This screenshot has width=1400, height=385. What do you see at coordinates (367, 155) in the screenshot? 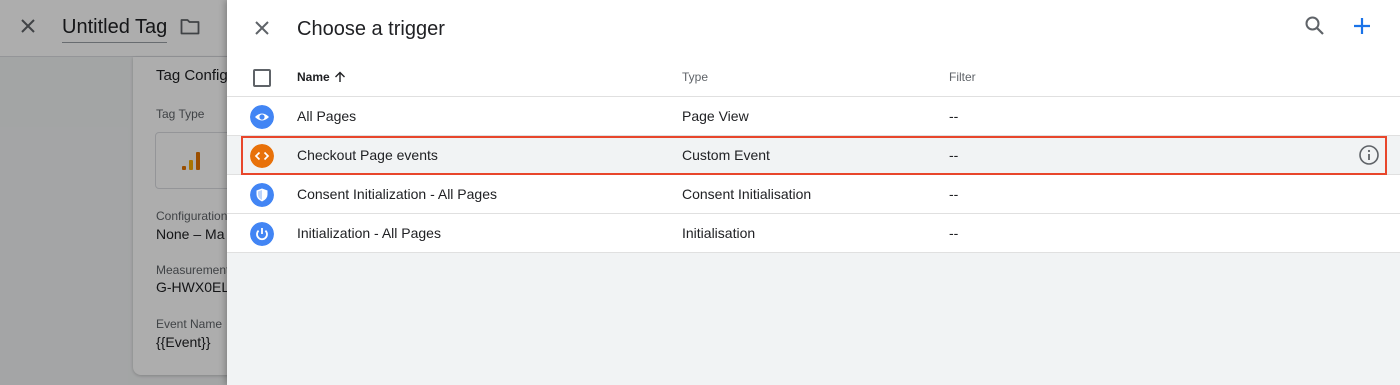
I see `trigger-name: Checkout Page events` at bounding box center [367, 155].